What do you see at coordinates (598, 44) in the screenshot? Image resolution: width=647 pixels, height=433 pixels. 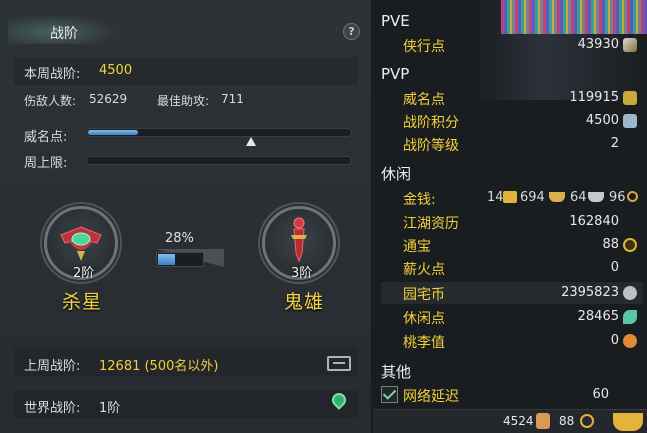 I see `stat-value: 43930` at bounding box center [598, 44].